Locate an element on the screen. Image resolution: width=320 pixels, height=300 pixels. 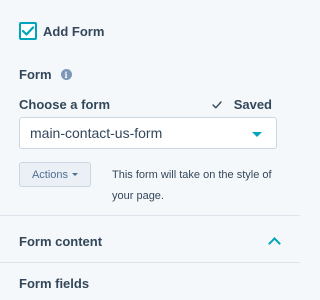
checkmark-icon is located at coordinates (28, 31).